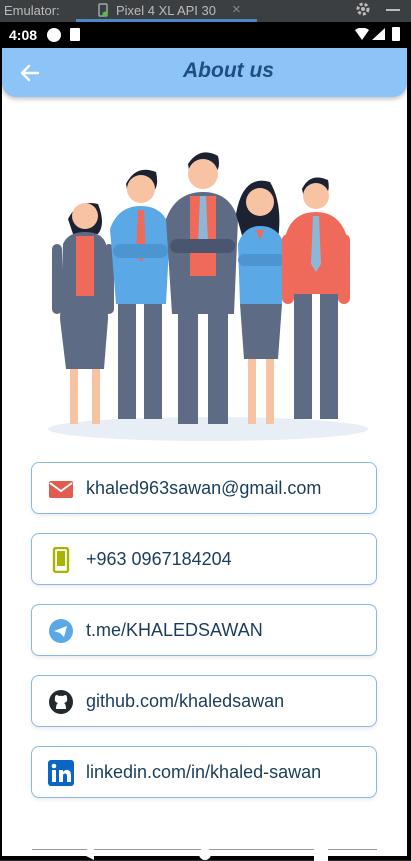  I want to click on github-text: github.com/khaledsawan, so click(185, 701).